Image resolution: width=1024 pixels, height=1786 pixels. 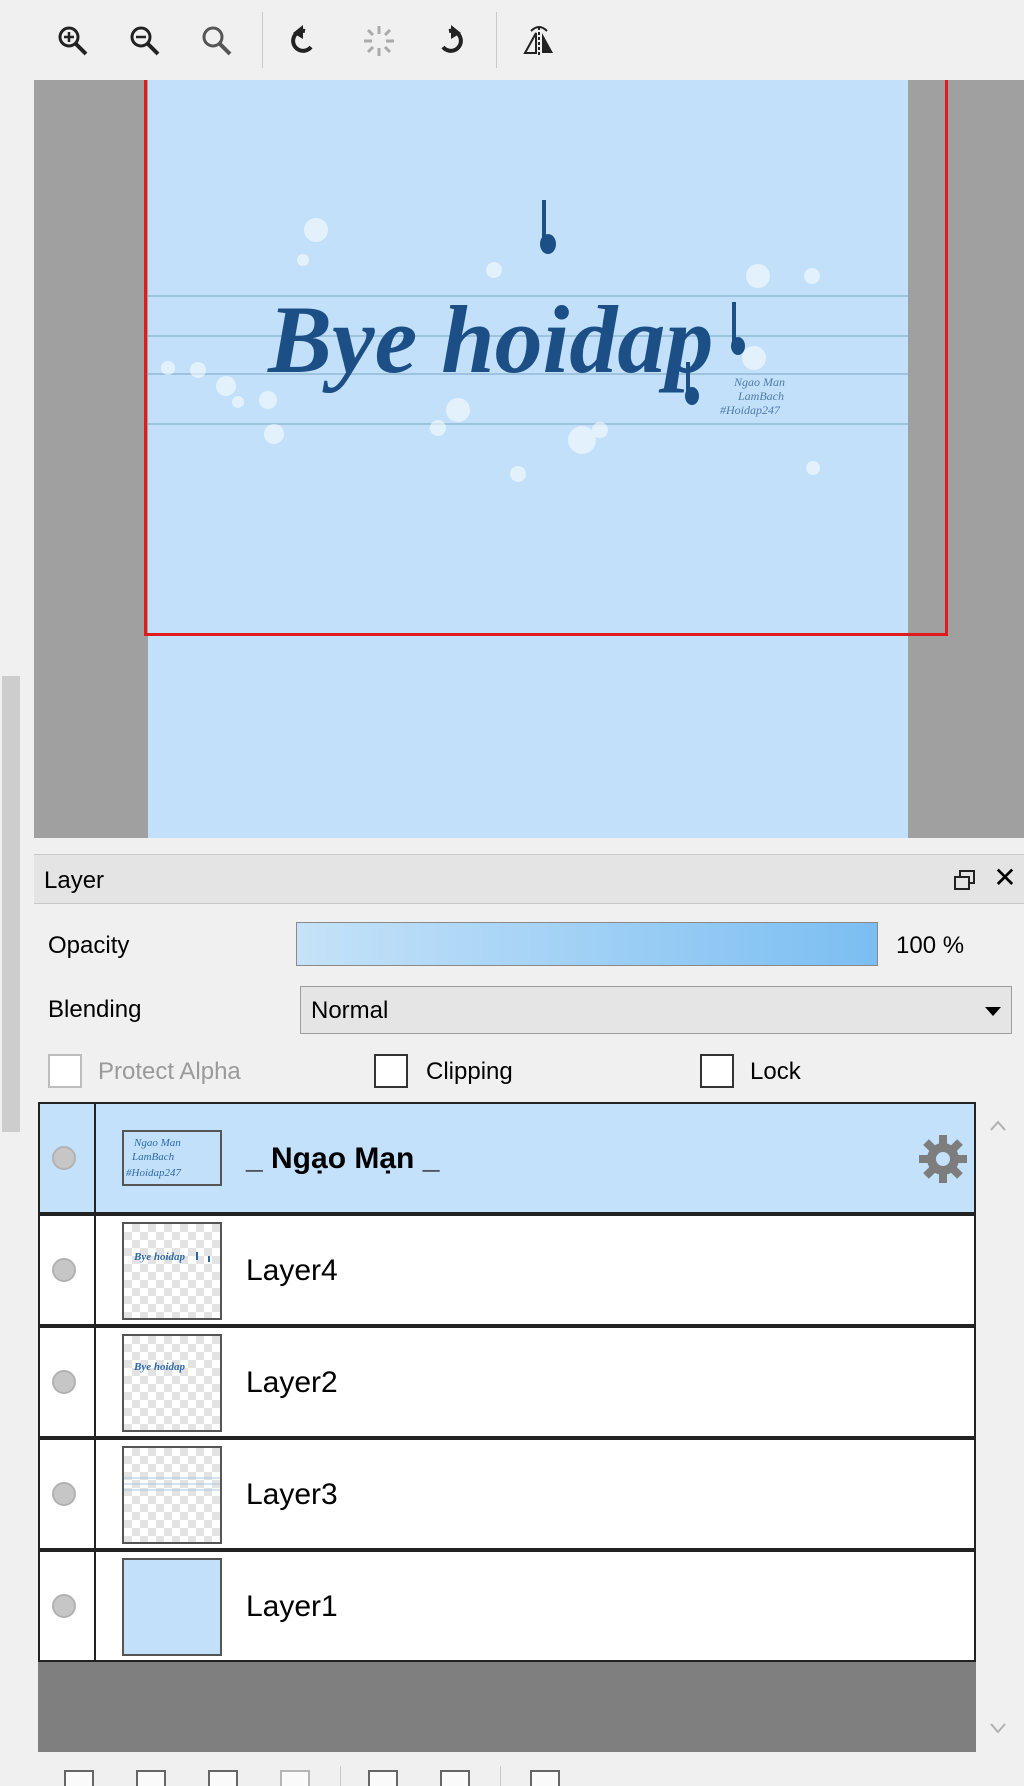 What do you see at coordinates (539, 41) in the screenshot?
I see `flip-horizontal-icon` at bounding box center [539, 41].